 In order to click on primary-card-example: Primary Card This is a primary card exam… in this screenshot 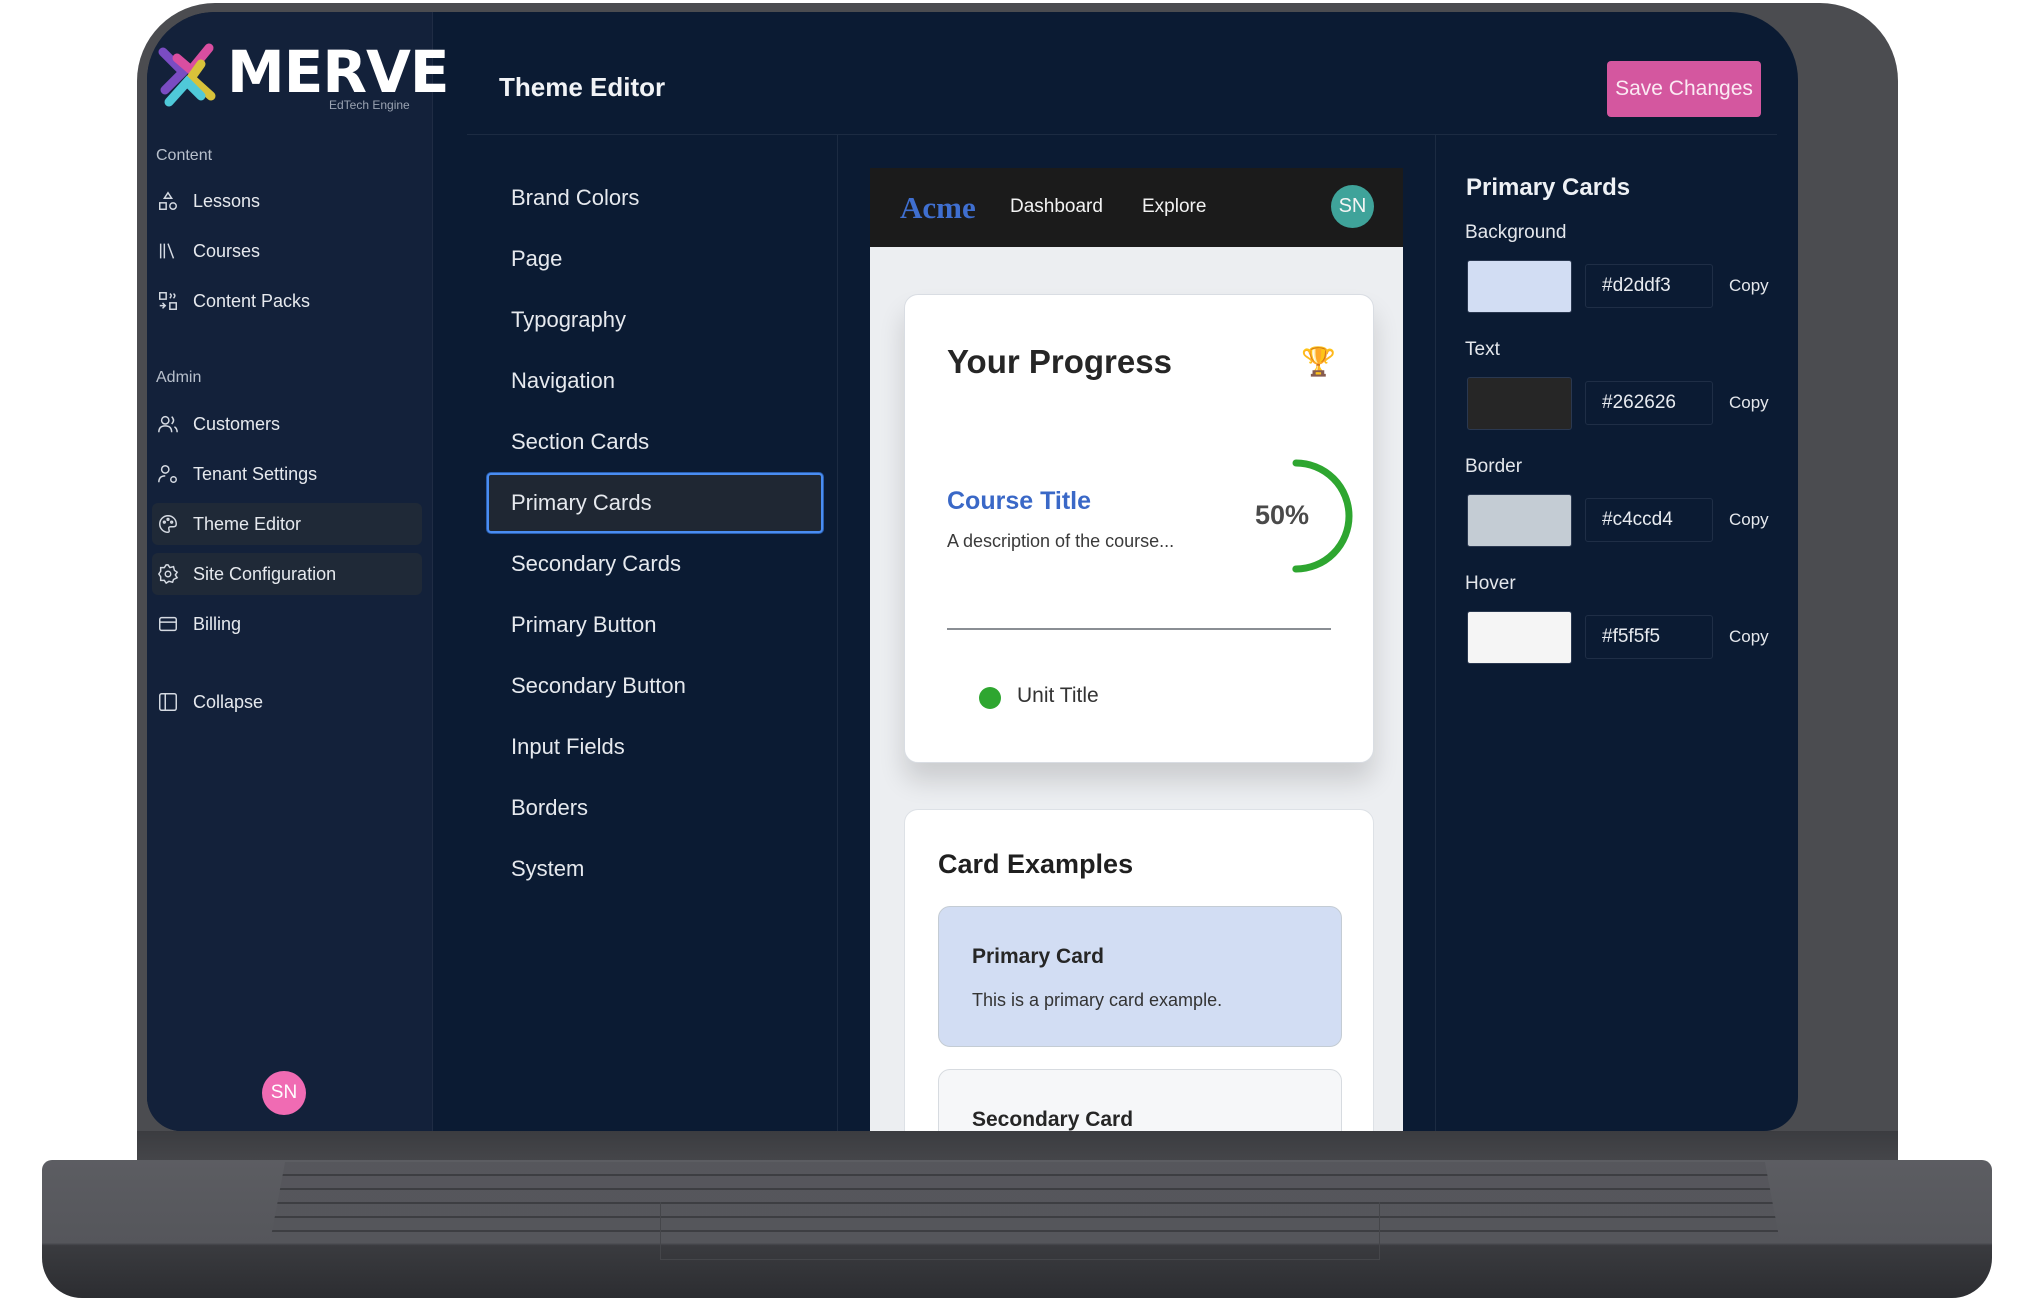, I will do `click(1140, 976)`.